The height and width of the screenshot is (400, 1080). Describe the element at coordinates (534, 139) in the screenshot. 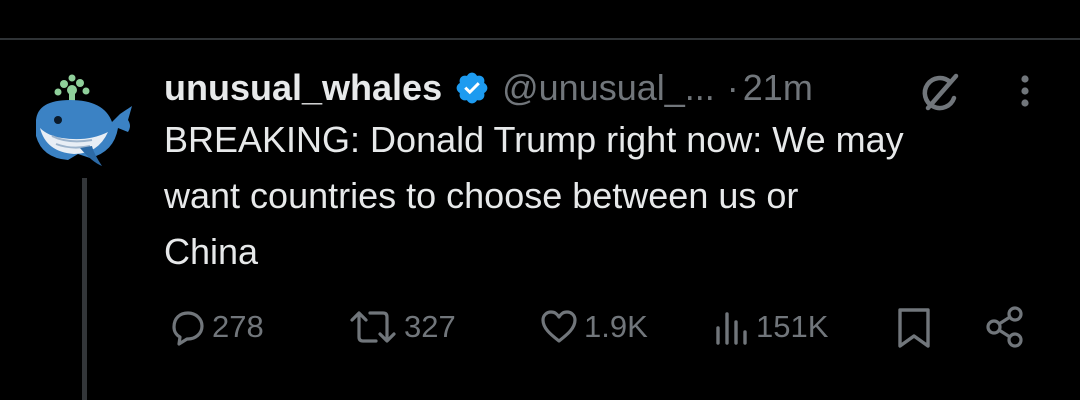

I see `tweet-text-line: BREAKING: Donald Trump right now: We may` at that location.